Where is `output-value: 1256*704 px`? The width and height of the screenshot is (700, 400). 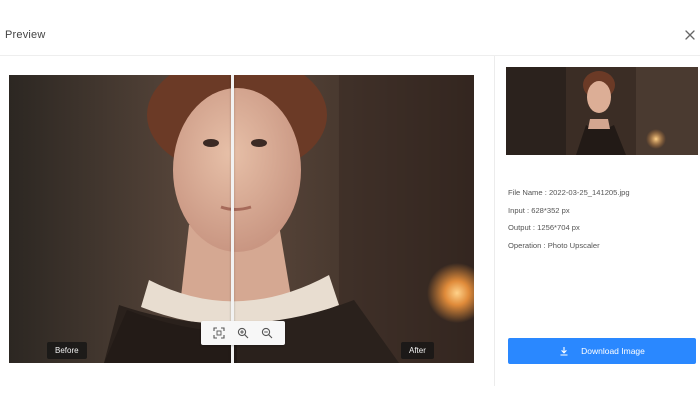
output-value: 1256*704 px is located at coordinates (558, 227).